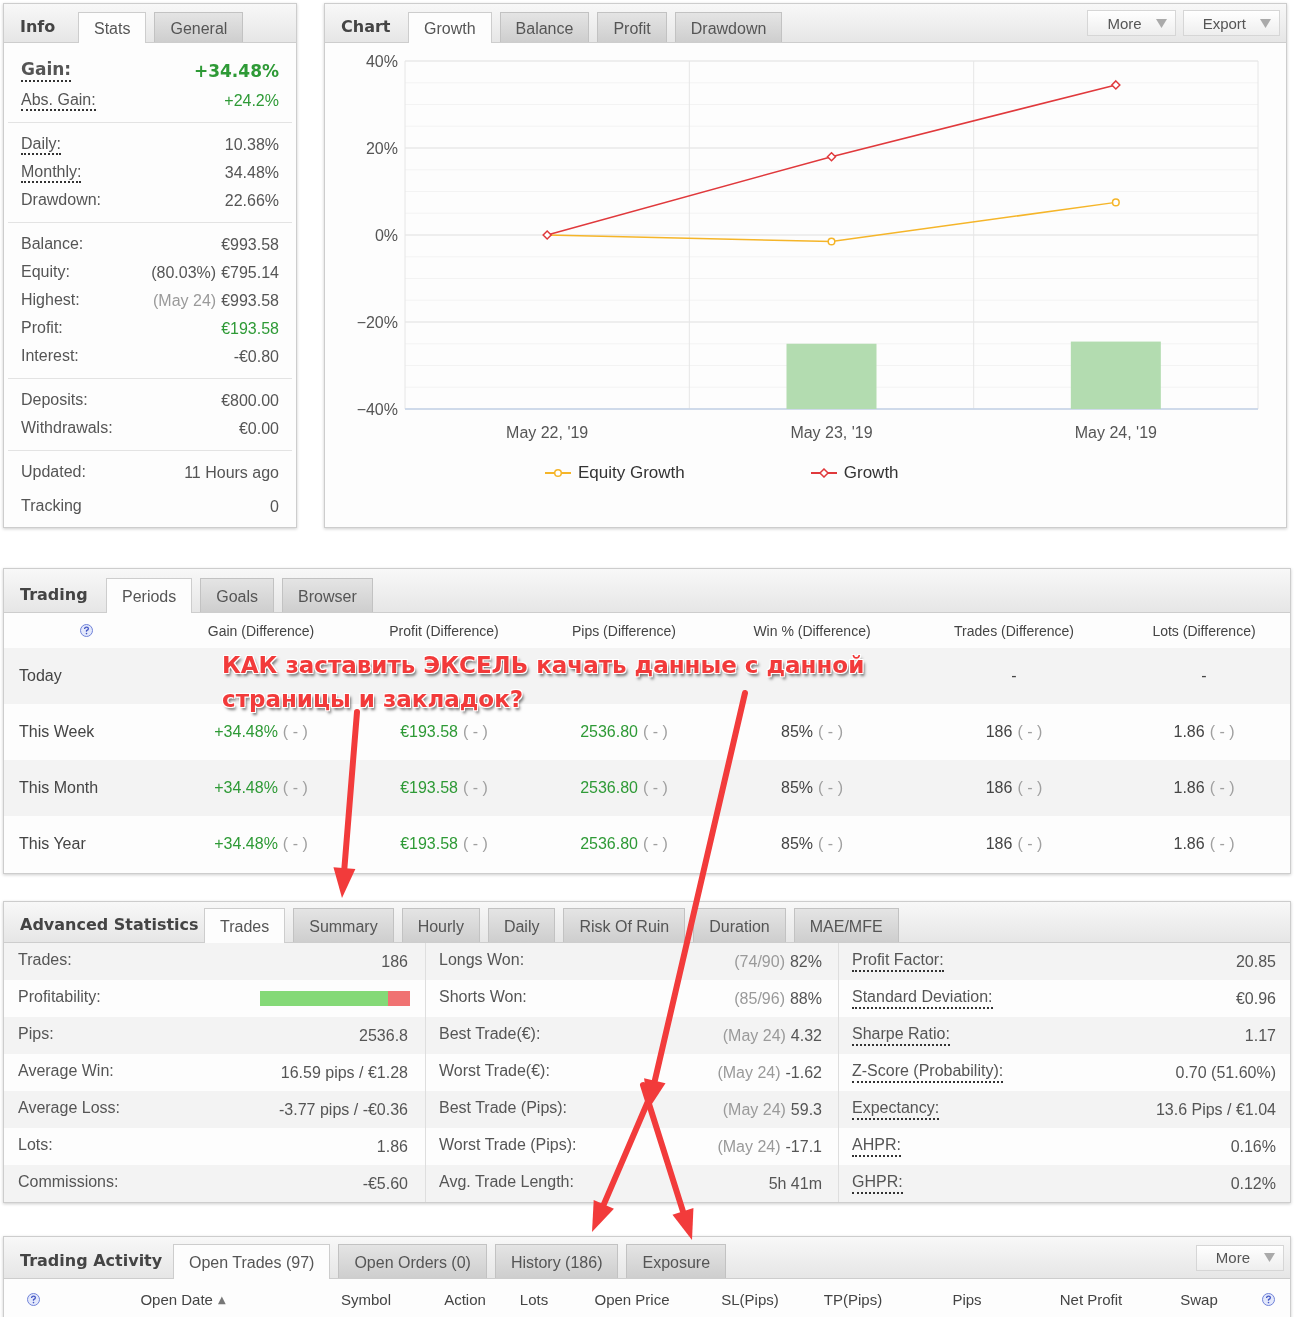 This screenshot has width=1294, height=1317. What do you see at coordinates (377, 409) in the screenshot?
I see `y-axis-label: −40%` at bounding box center [377, 409].